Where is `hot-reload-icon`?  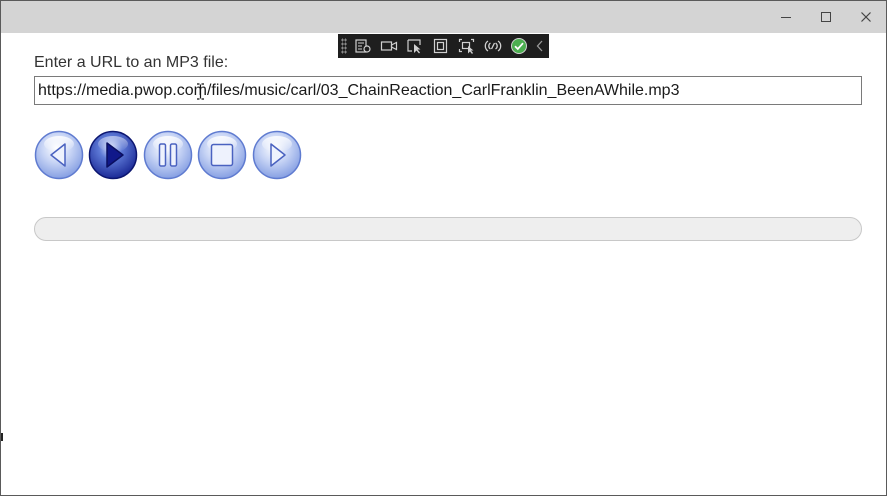 hot-reload-icon is located at coordinates (493, 46).